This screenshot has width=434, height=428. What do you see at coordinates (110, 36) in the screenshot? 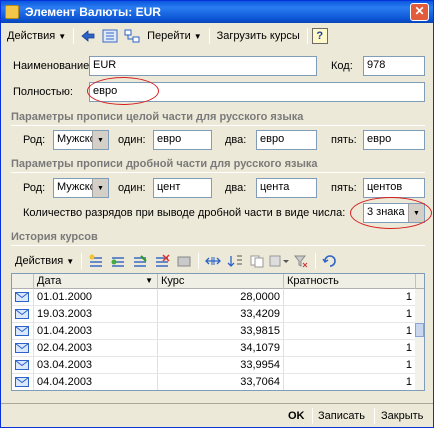
I see `structure-icon` at bounding box center [110, 36].